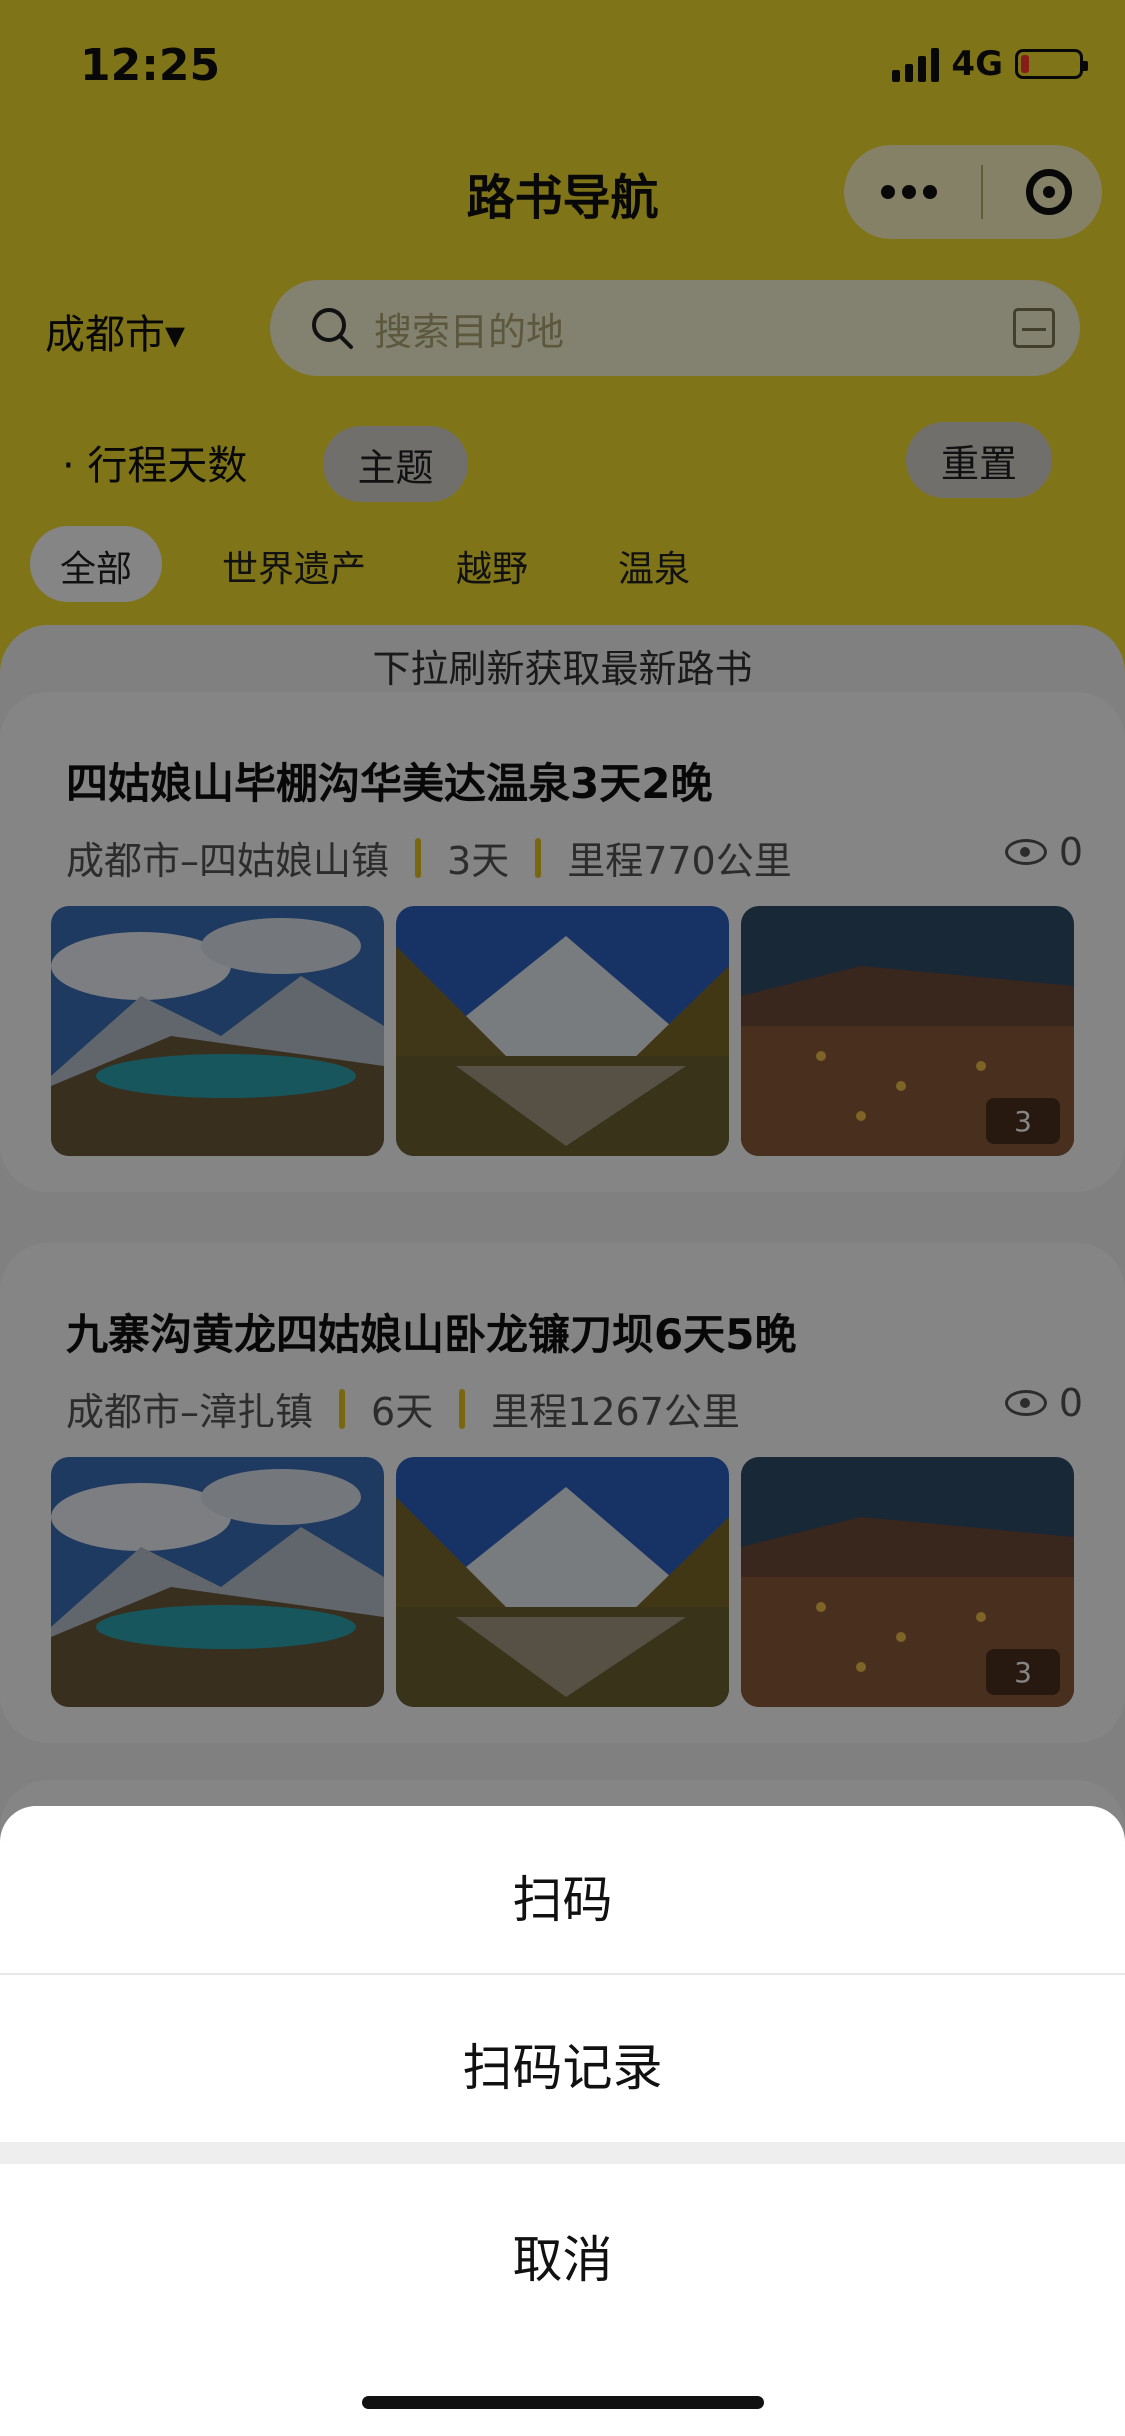  I want to click on scan-option: 扫码, so click(562, 1896).